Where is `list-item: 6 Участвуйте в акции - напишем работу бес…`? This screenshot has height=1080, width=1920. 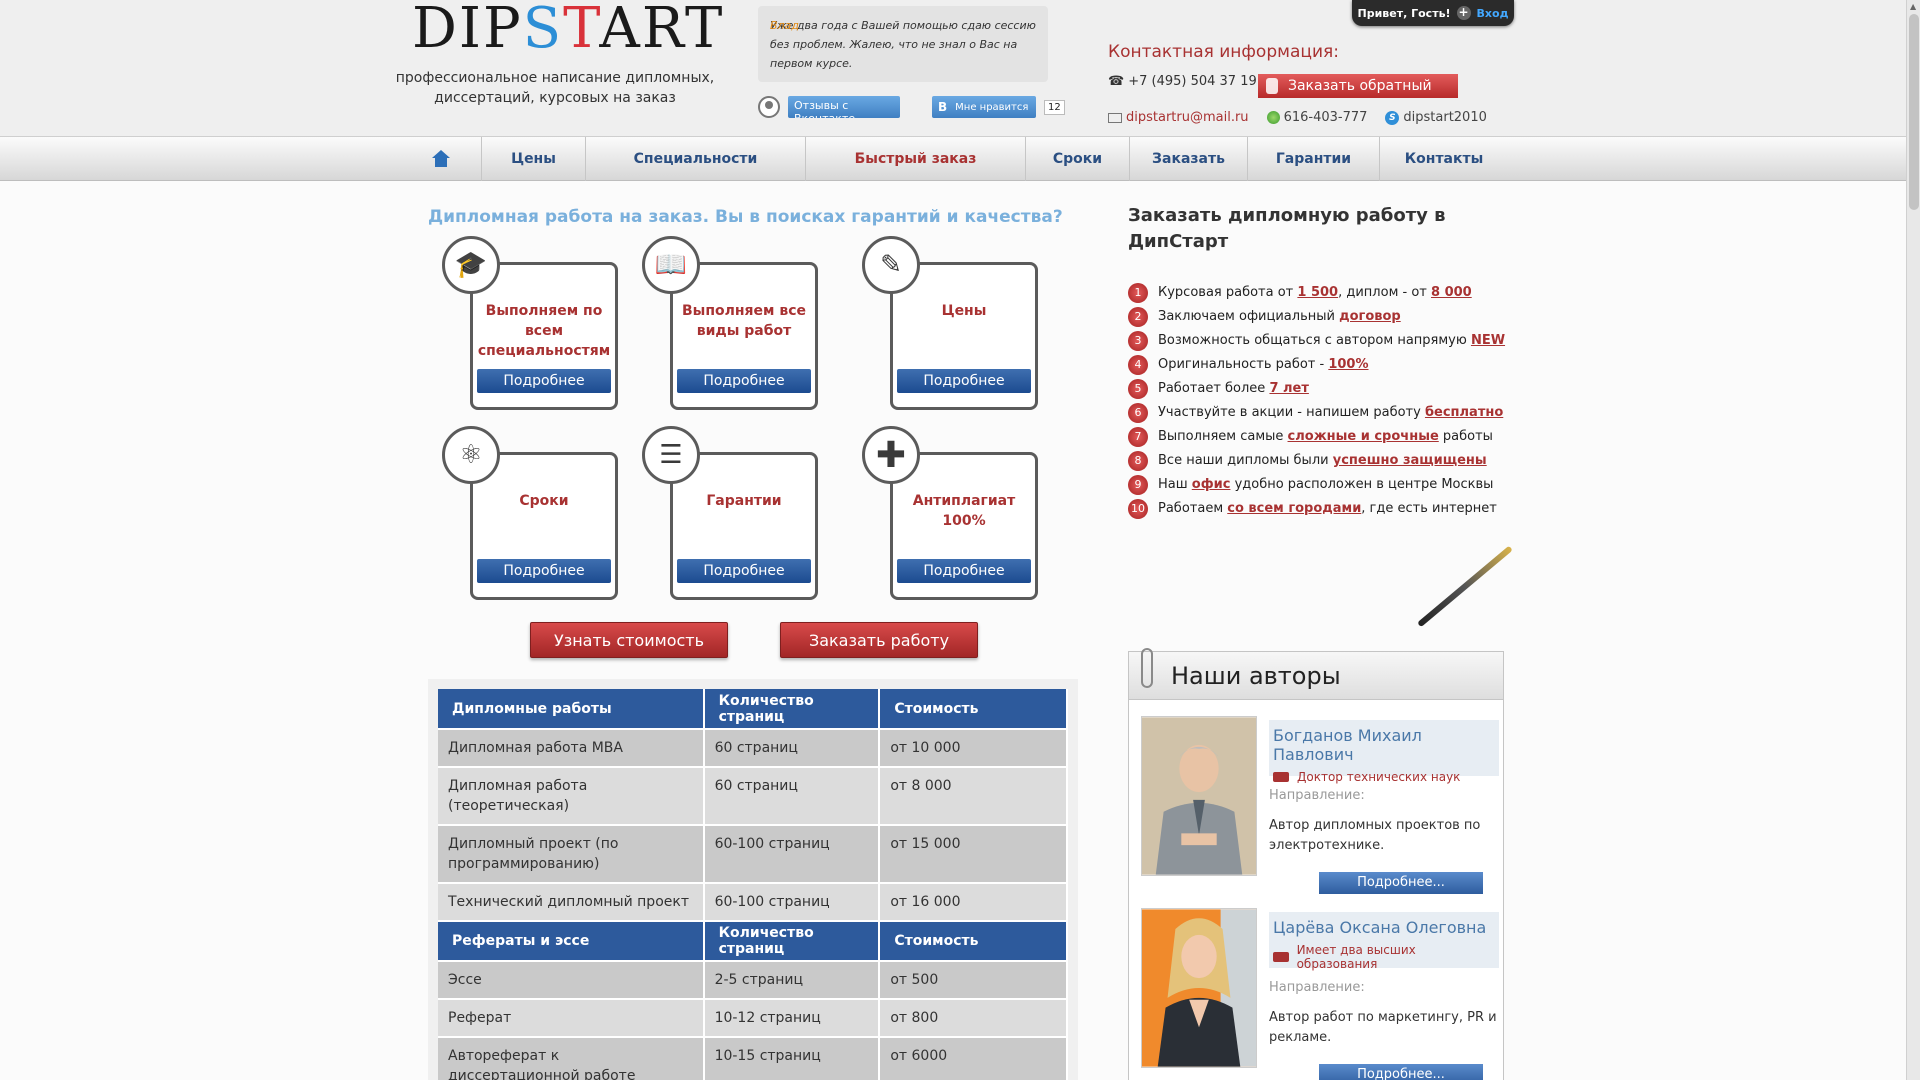 list-item: 6 Участвуйте в акции - напишем работу бес… is located at coordinates (1318, 413).